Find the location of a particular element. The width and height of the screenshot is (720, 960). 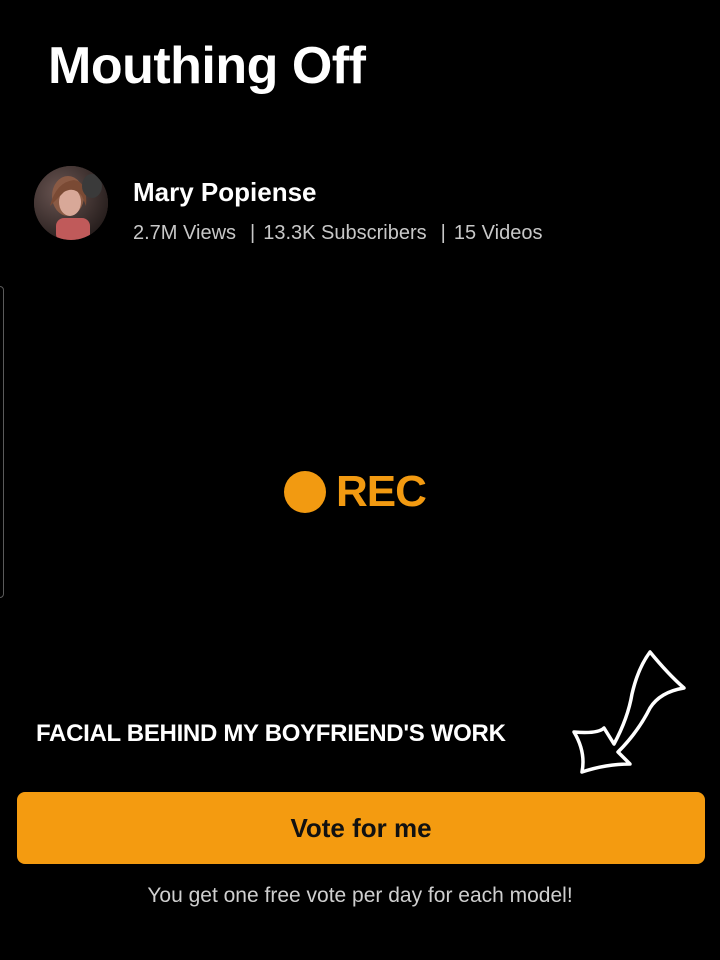

views-count: 2.7M Views is located at coordinates (185, 233).